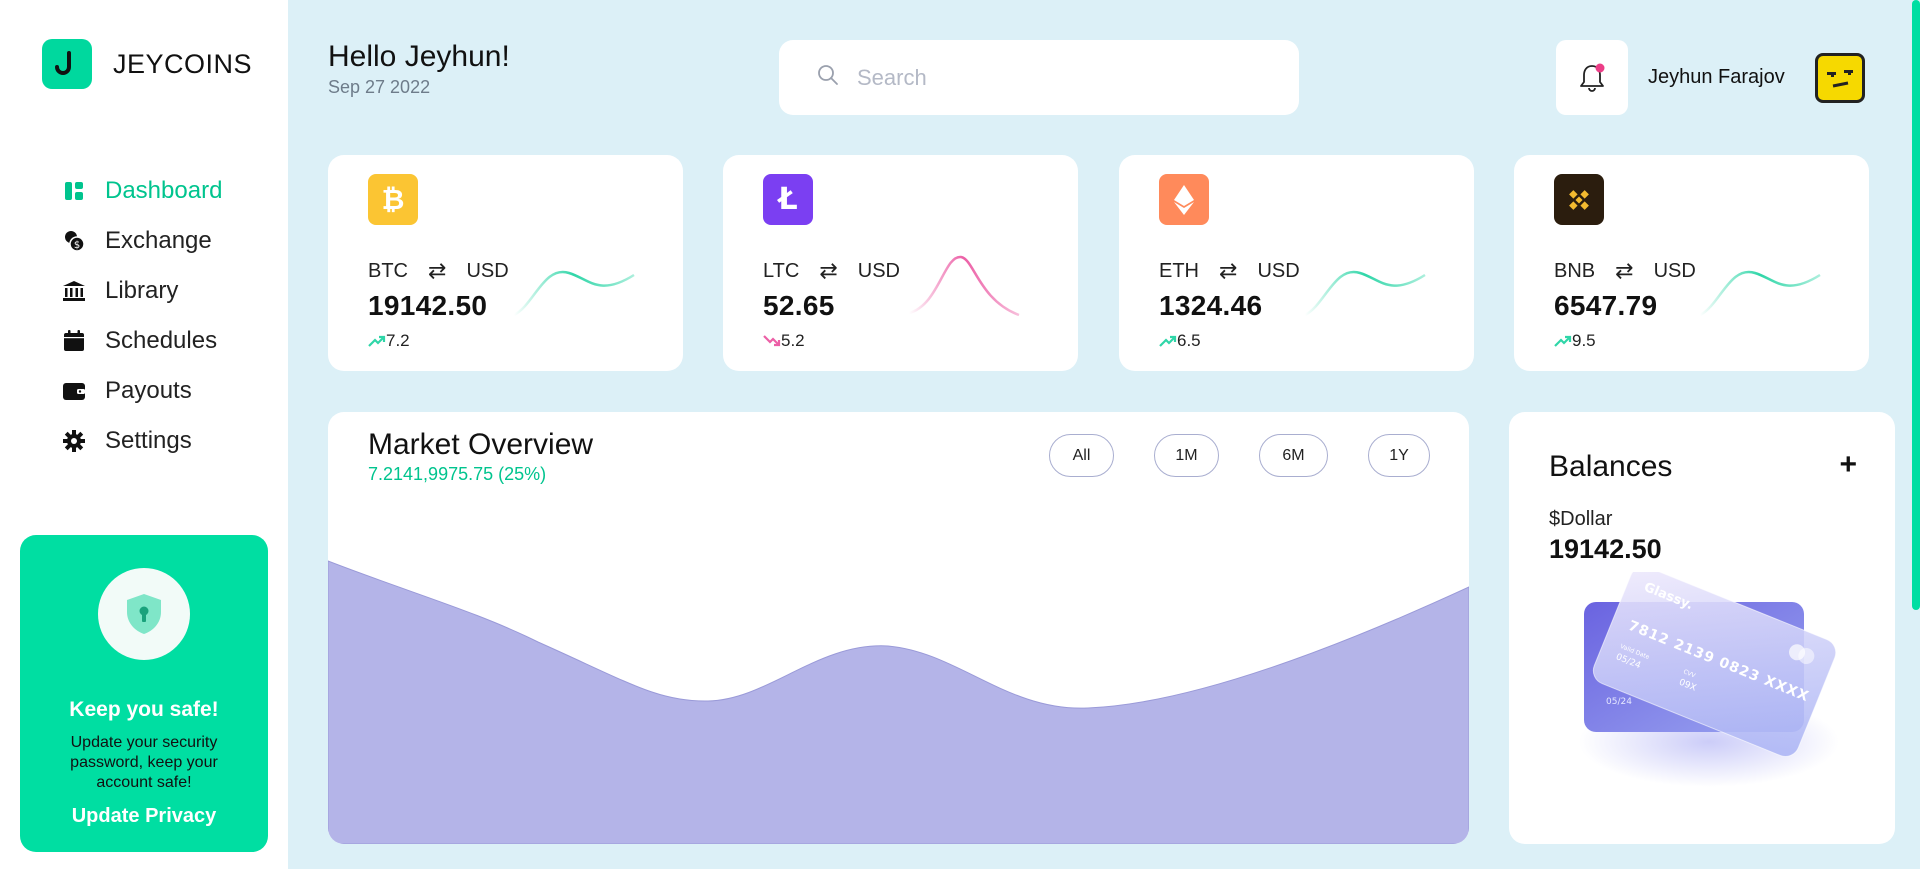 The width and height of the screenshot is (1920, 869). I want to click on coin-price: 1324.46, so click(1211, 305).